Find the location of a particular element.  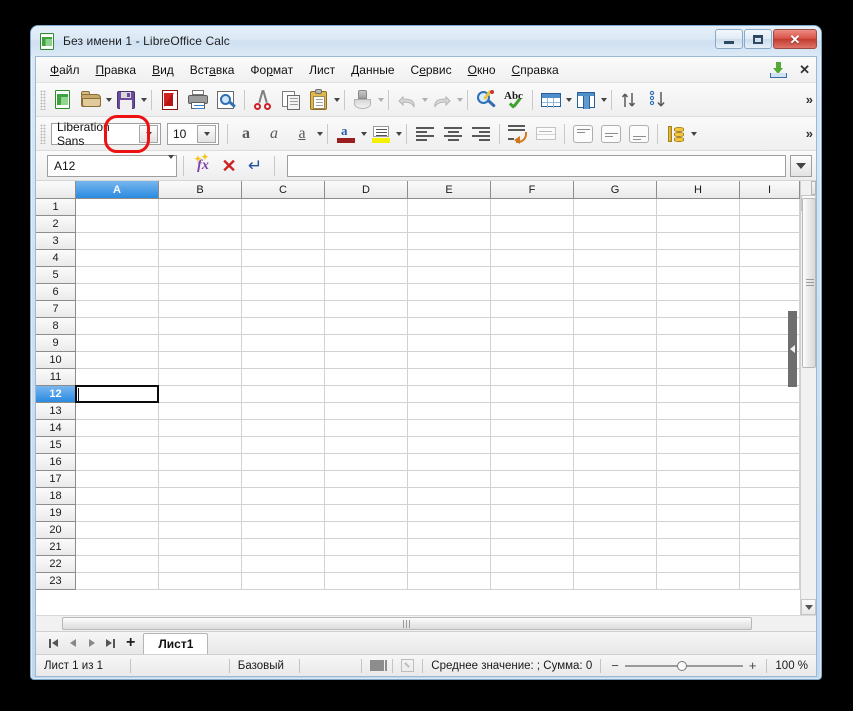

cell-C19 is located at coordinates (283, 513).